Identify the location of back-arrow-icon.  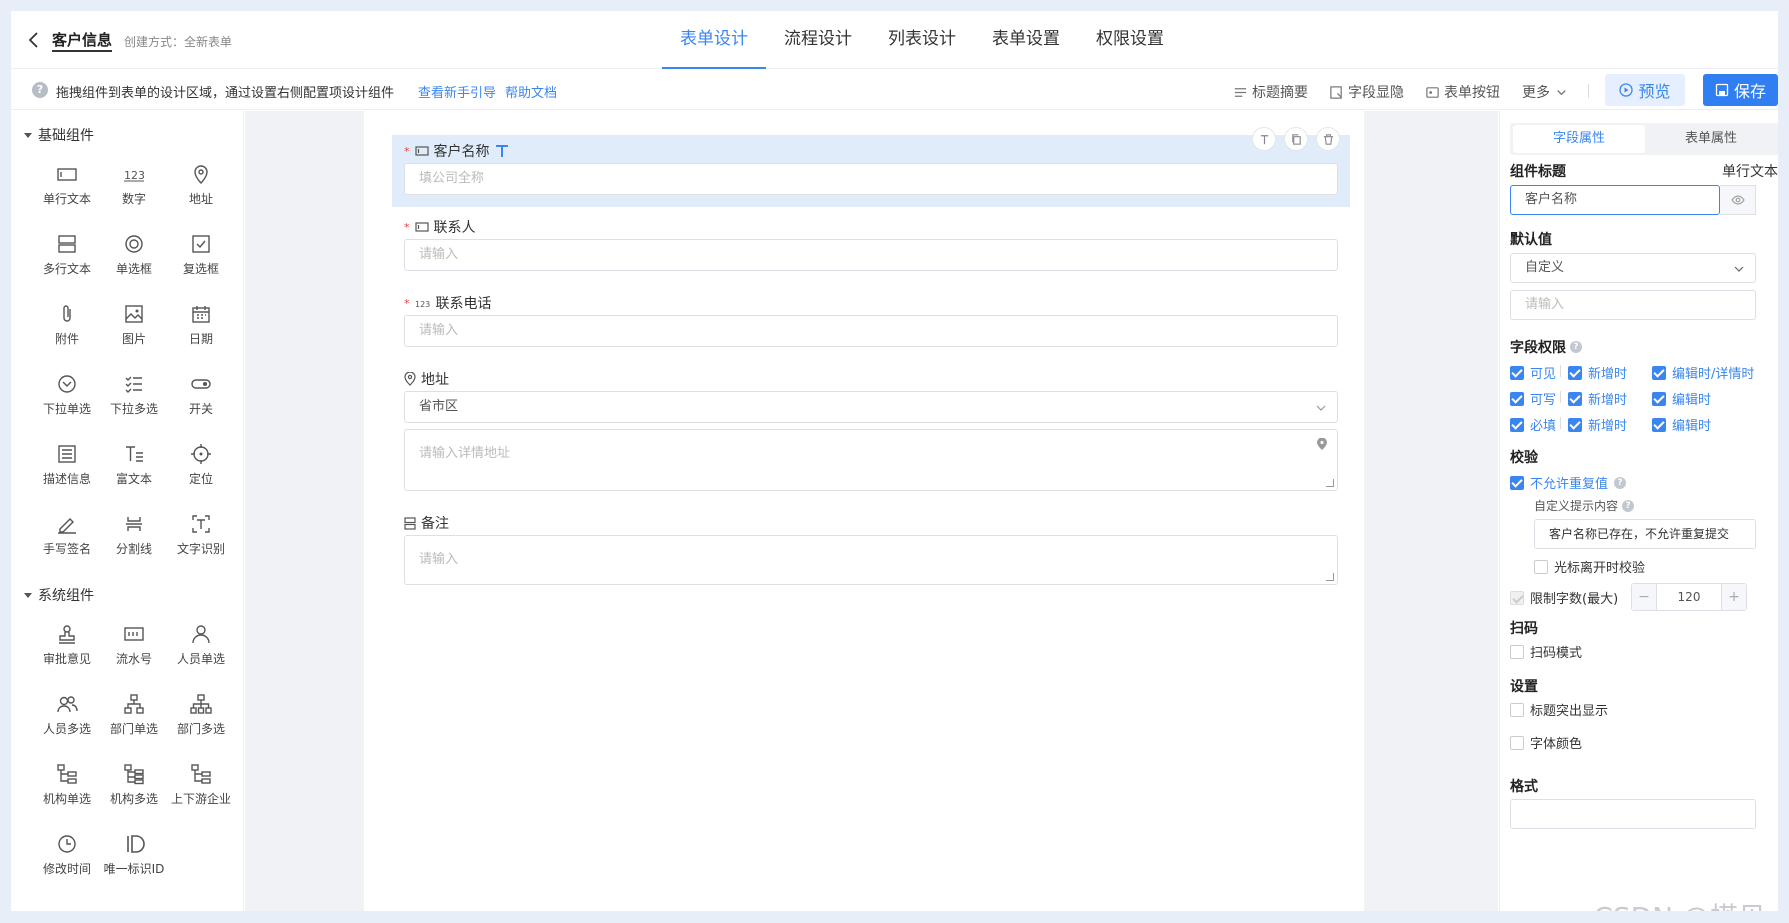
(34, 40).